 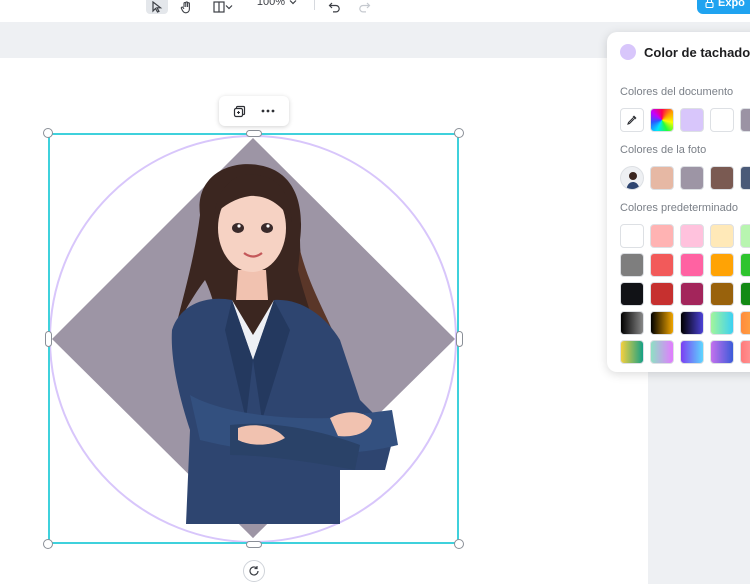 I want to click on zoom-level: 100%, so click(x=271, y=4).